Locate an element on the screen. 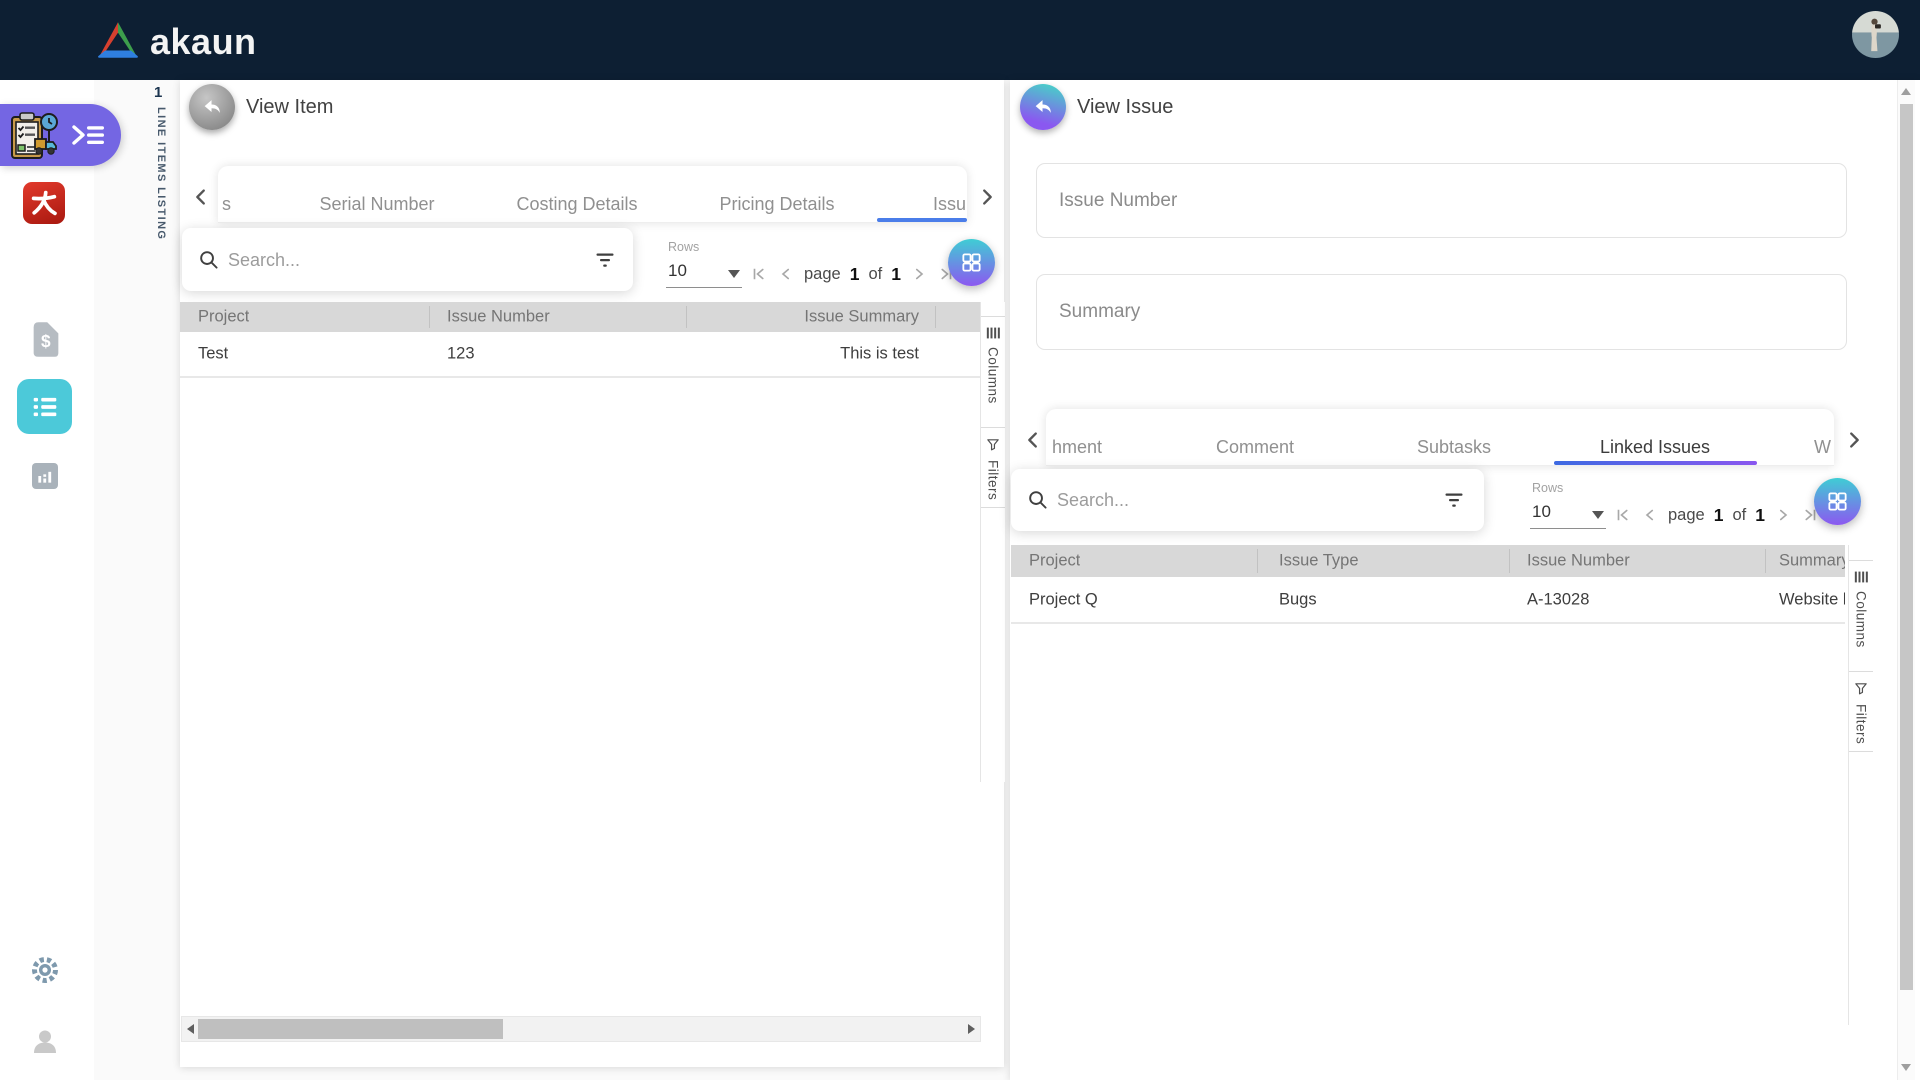 This screenshot has width=1920, height=1080. tab-issues-partial: Issu is located at coordinates (949, 204).